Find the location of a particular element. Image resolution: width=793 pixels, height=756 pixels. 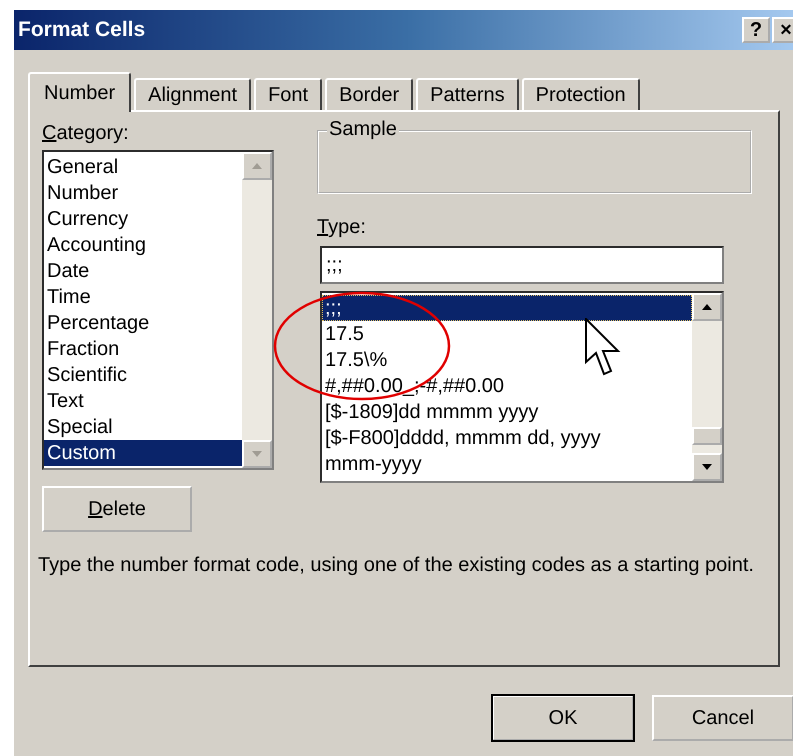

ok-button: OK is located at coordinates (563, 718).